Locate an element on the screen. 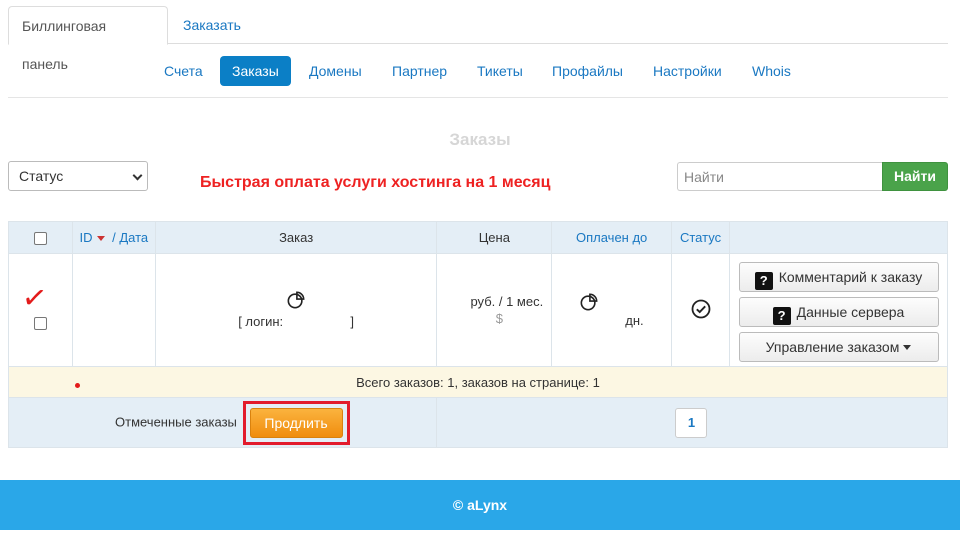  subnav-item-invoices: Счета is located at coordinates (183, 71).